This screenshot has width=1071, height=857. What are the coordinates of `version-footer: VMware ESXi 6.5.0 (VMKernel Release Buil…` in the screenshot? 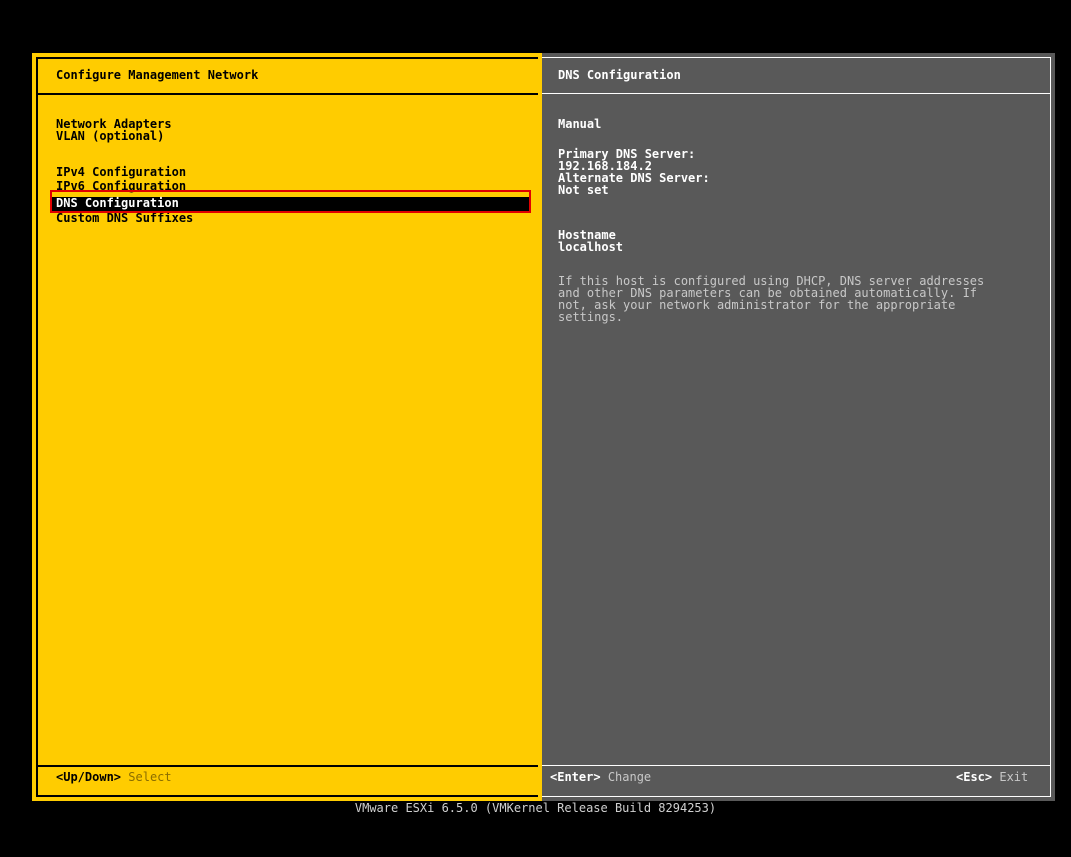 It's located at (535, 808).